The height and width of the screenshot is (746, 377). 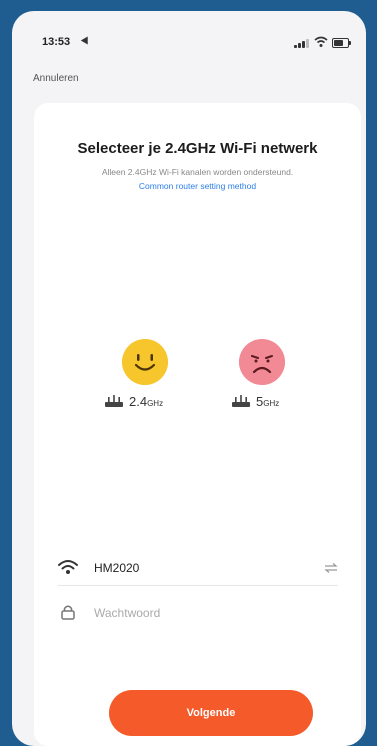 I want to click on location-arrow-icon, so click(x=86, y=41).